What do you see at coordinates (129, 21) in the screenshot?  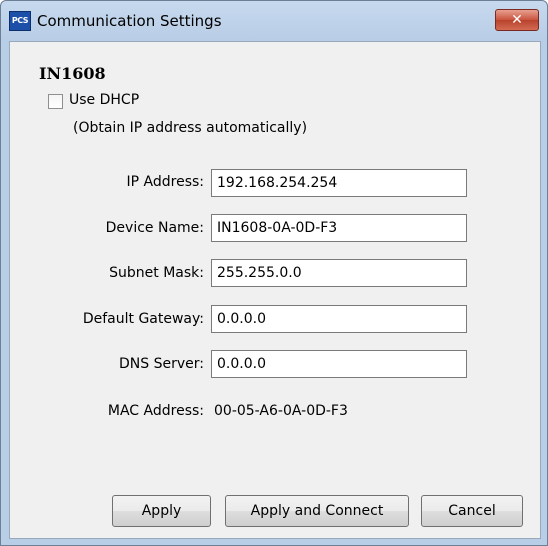 I see `window-title: Communication Settings` at bounding box center [129, 21].